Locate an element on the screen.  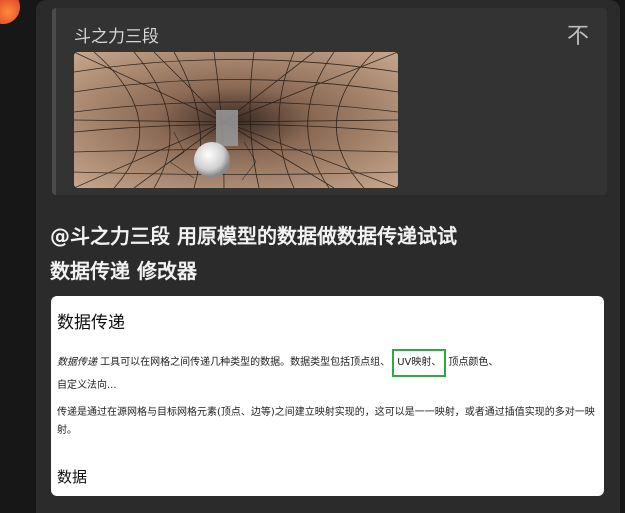
post-text-line-2: 数据传递 修改器 is located at coordinates (123, 271).